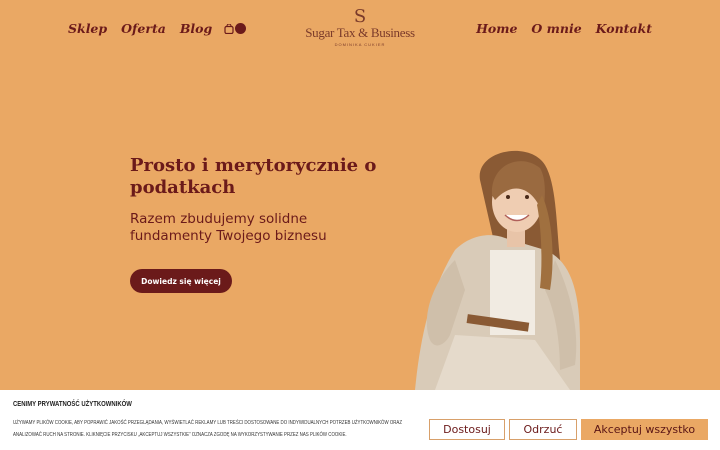 The width and height of the screenshot is (720, 450). What do you see at coordinates (229, 28) in the screenshot?
I see `cart-icon` at bounding box center [229, 28].